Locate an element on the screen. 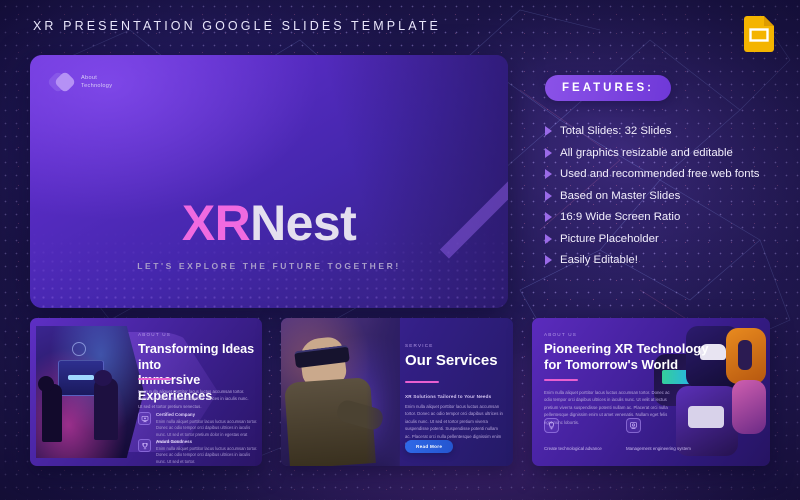  hero-tagline: LET'S EXPLORE THE FUTURE TOGETHER! is located at coordinates (269, 266).